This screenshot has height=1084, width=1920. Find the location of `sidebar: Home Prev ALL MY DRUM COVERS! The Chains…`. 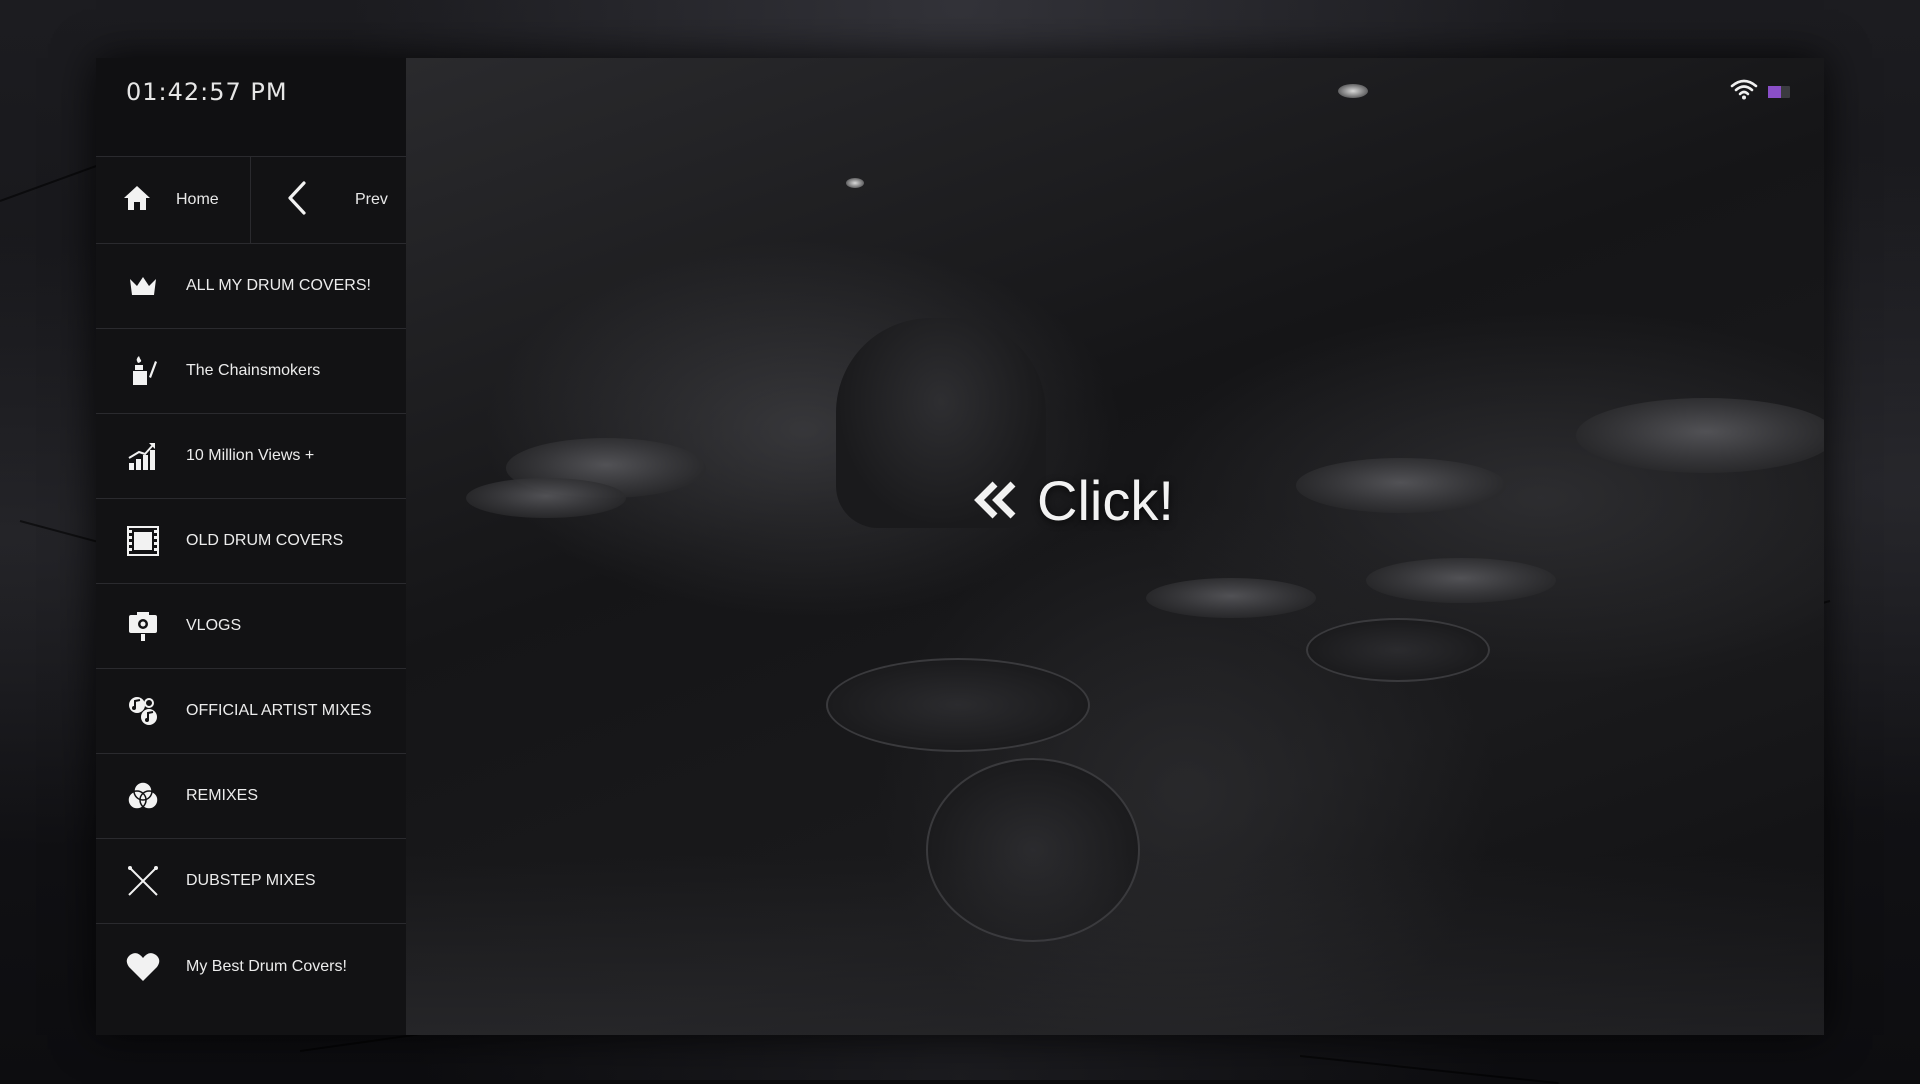

sidebar: Home Prev ALL MY DRUM COVERS! The Chains… is located at coordinates (251, 595).